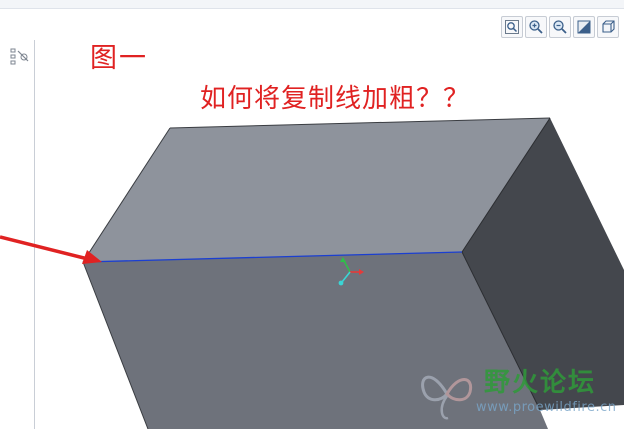 This screenshot has height=429, width=624. I want to click on watermark-url: www.proewildfire.cn, so click(546, 407).